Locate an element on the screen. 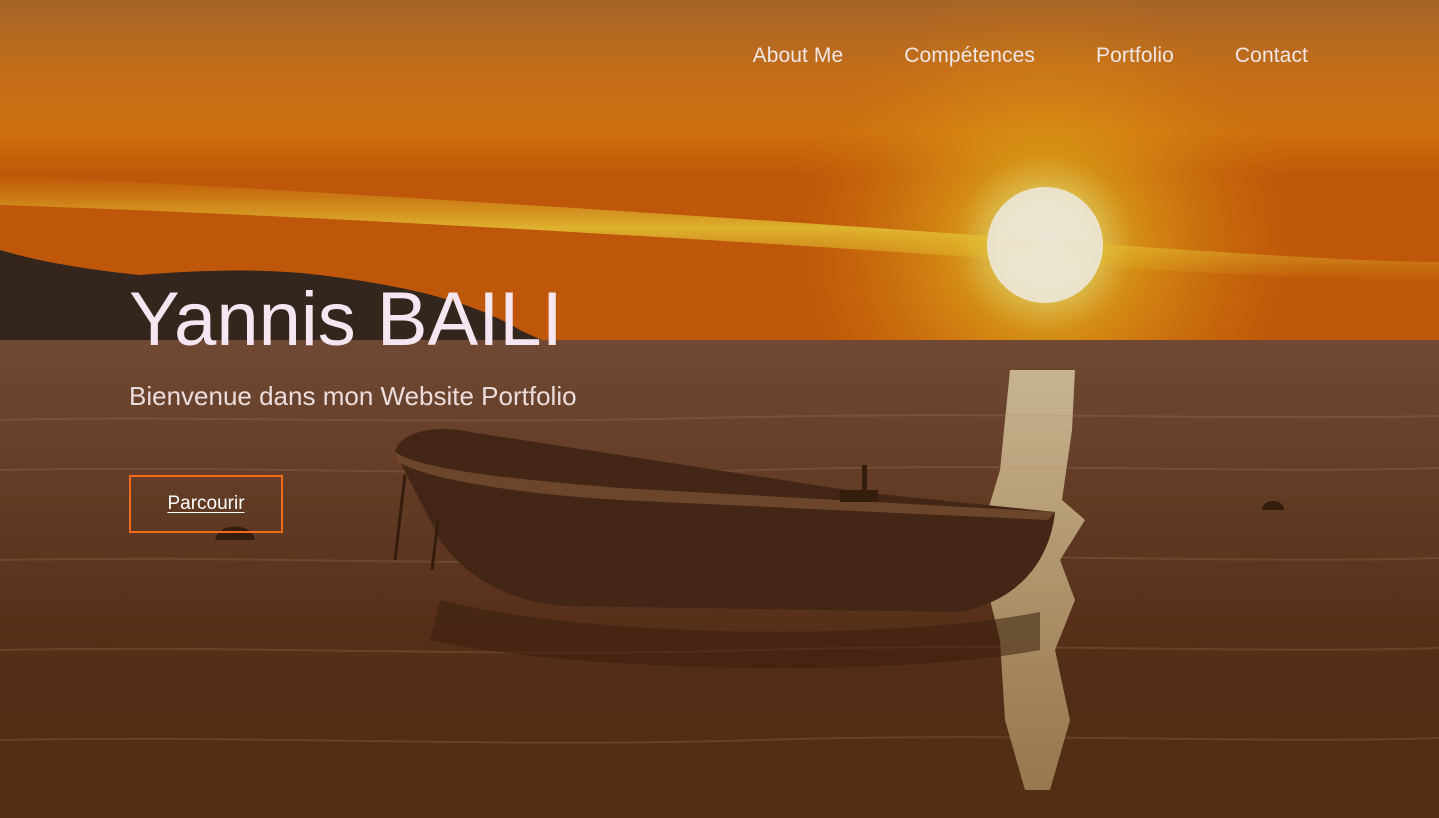 This screenshot has height=818, width=1439. nav-link-contact: Contact is located at coordinates (1271, 56).